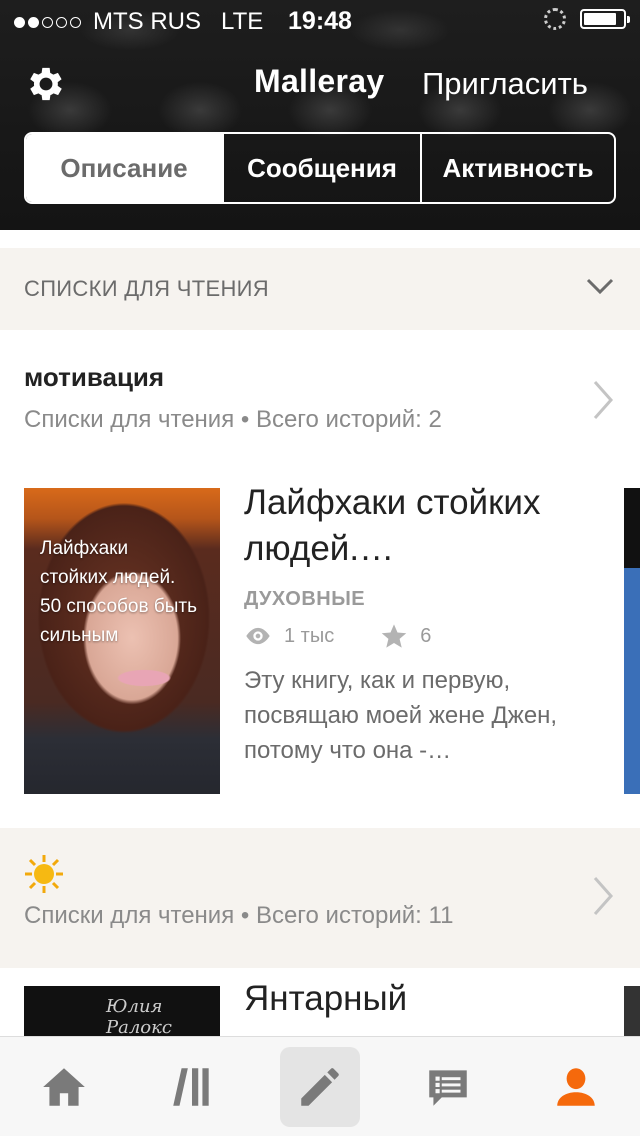 The width and height of the screenshot is (640, 1136). Describe the element at coordinates (309, 635) in the screenshot. I see `reads-count: 1 тыс` at that location.